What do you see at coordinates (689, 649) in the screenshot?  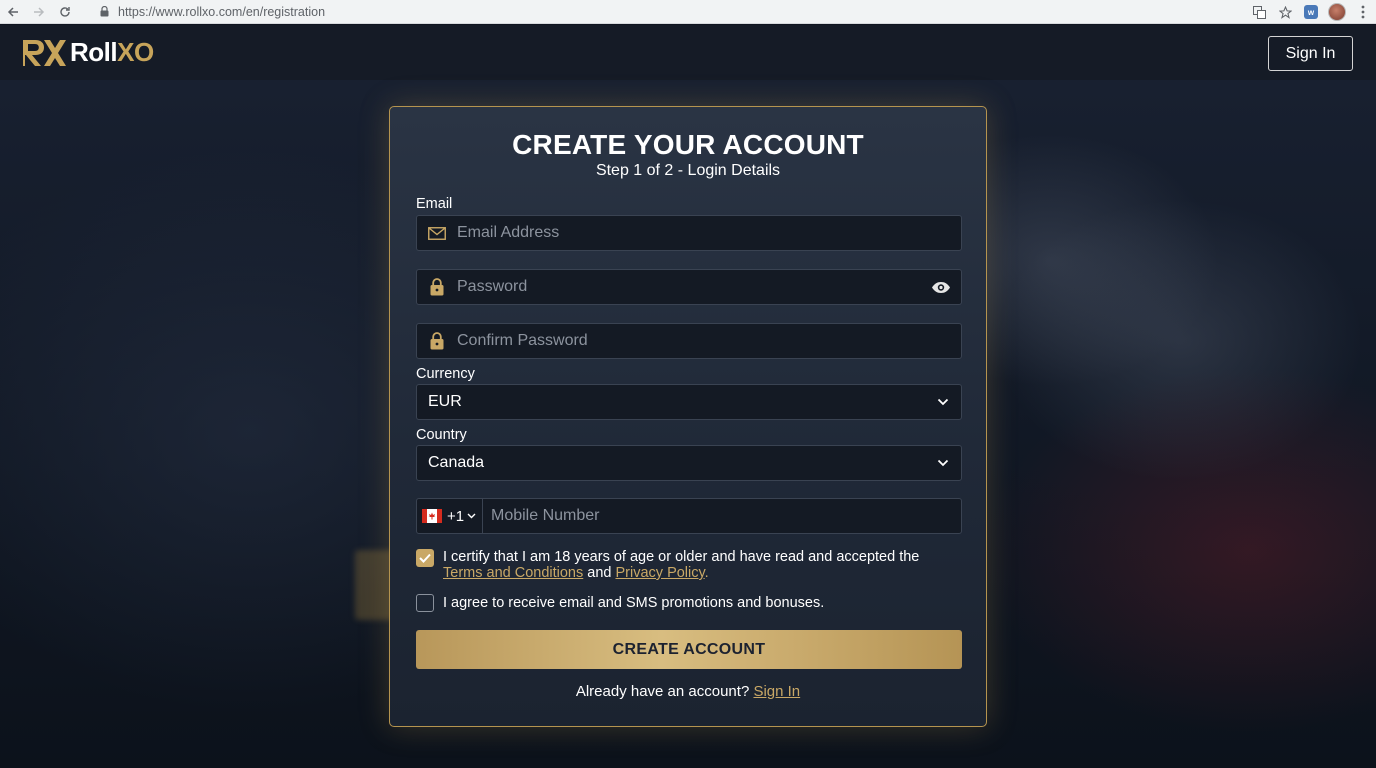 I see `create-account-button: CREATE ACCOUNT` at bounding box center [689, 649].